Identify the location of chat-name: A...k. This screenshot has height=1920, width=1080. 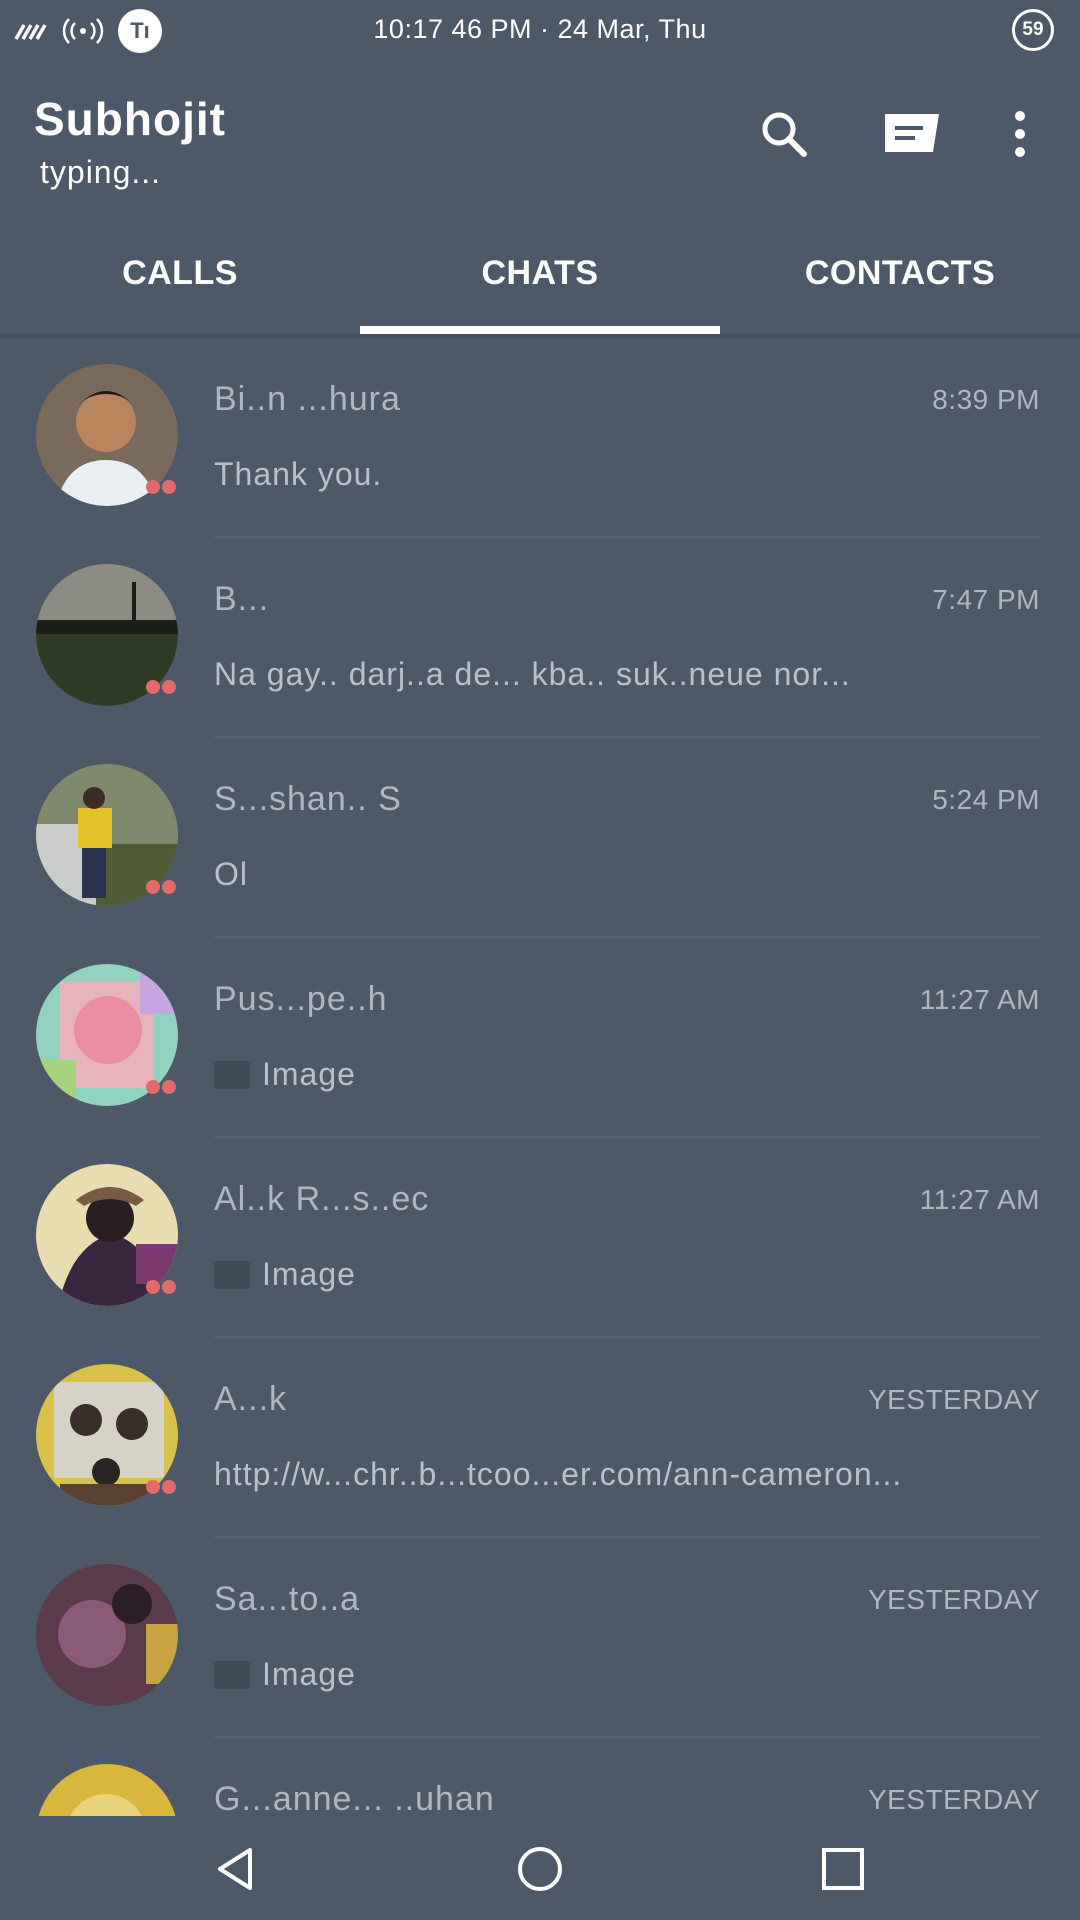
(251, 1399).